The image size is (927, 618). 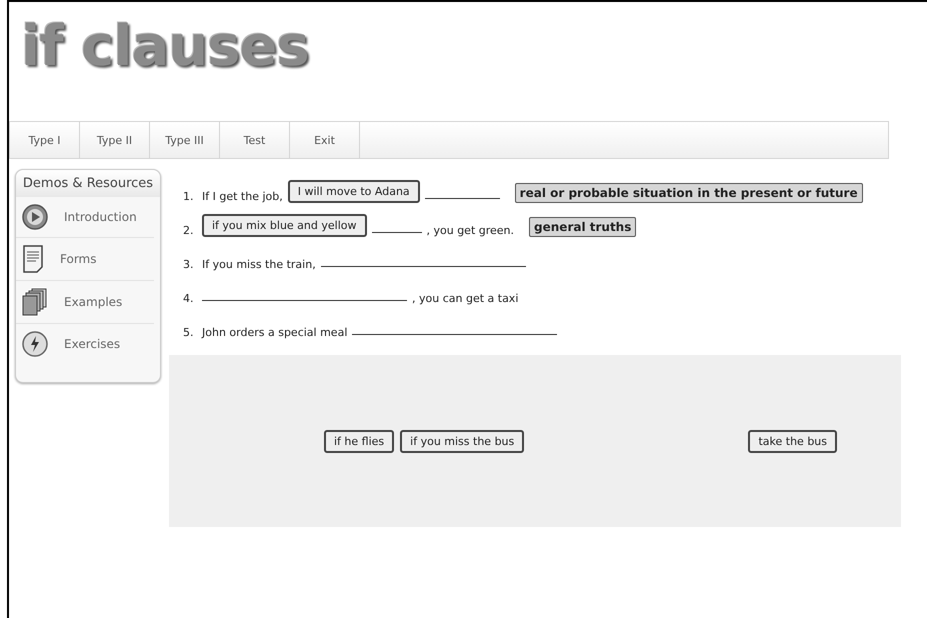 What do you see at coordinates (85, 217) in the screenshot?
I see `sidebar-item: Introduction` at bounding box center [85, 217].